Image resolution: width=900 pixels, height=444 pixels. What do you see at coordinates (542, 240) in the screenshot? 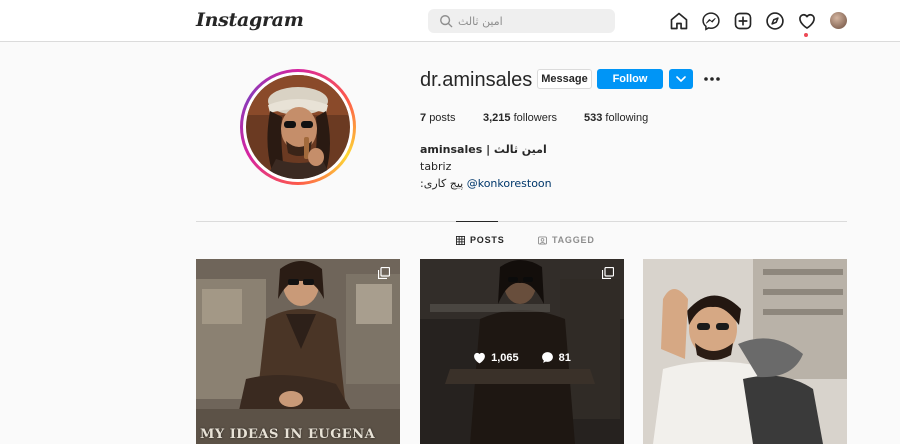
I see `tag-icon` at bounding box center [542, 240].